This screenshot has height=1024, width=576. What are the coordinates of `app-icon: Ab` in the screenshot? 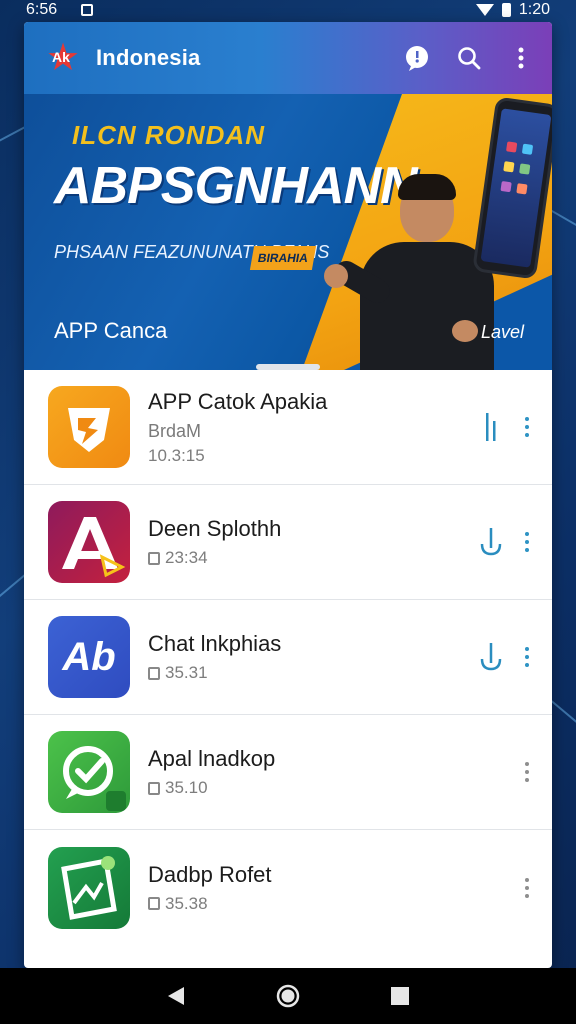 It's located at (89, 657).